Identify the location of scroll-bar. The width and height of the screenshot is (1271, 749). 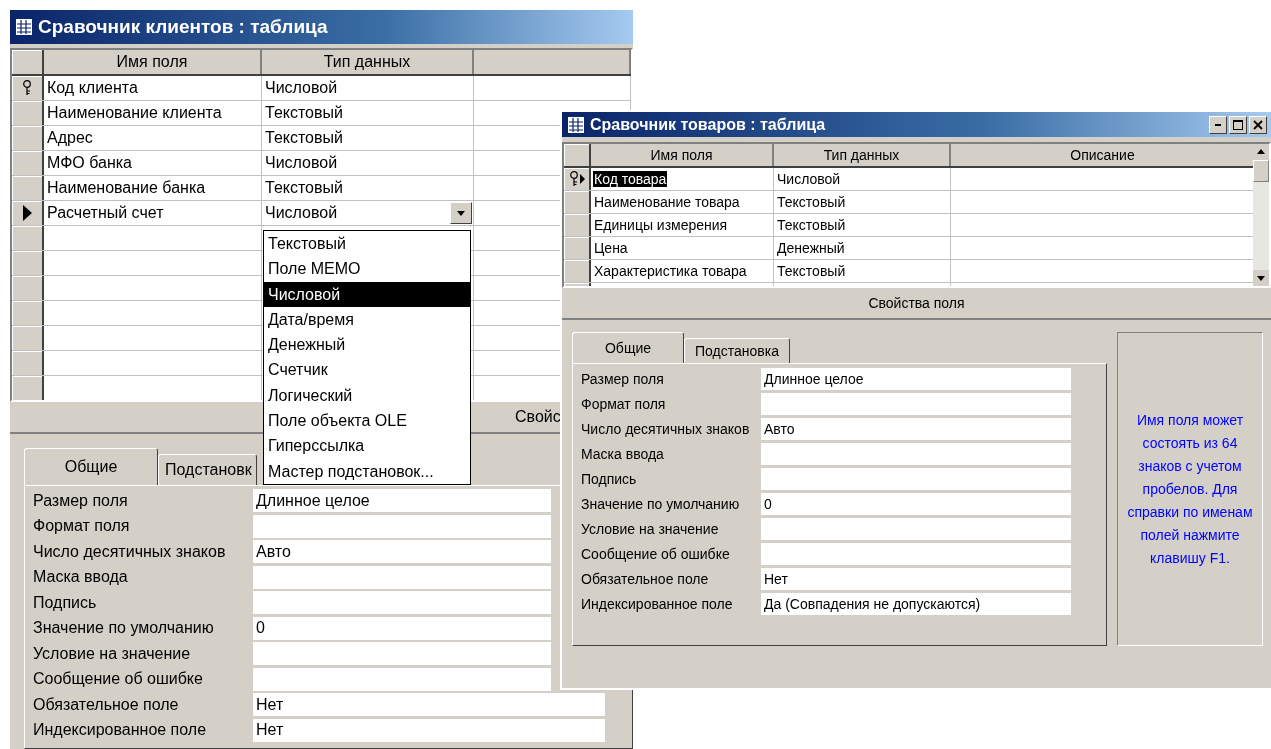
(1261, 215).